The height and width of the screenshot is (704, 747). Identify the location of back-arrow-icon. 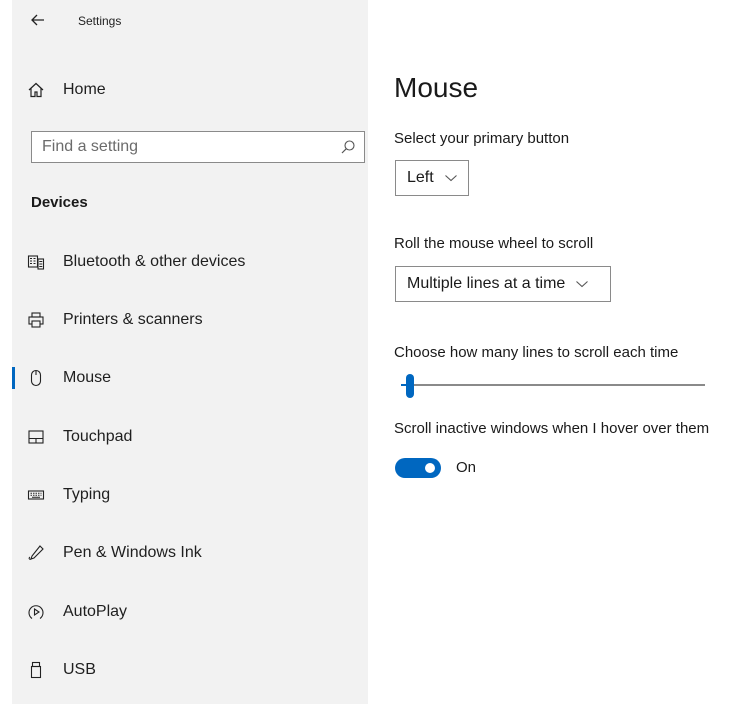
(37, 20).